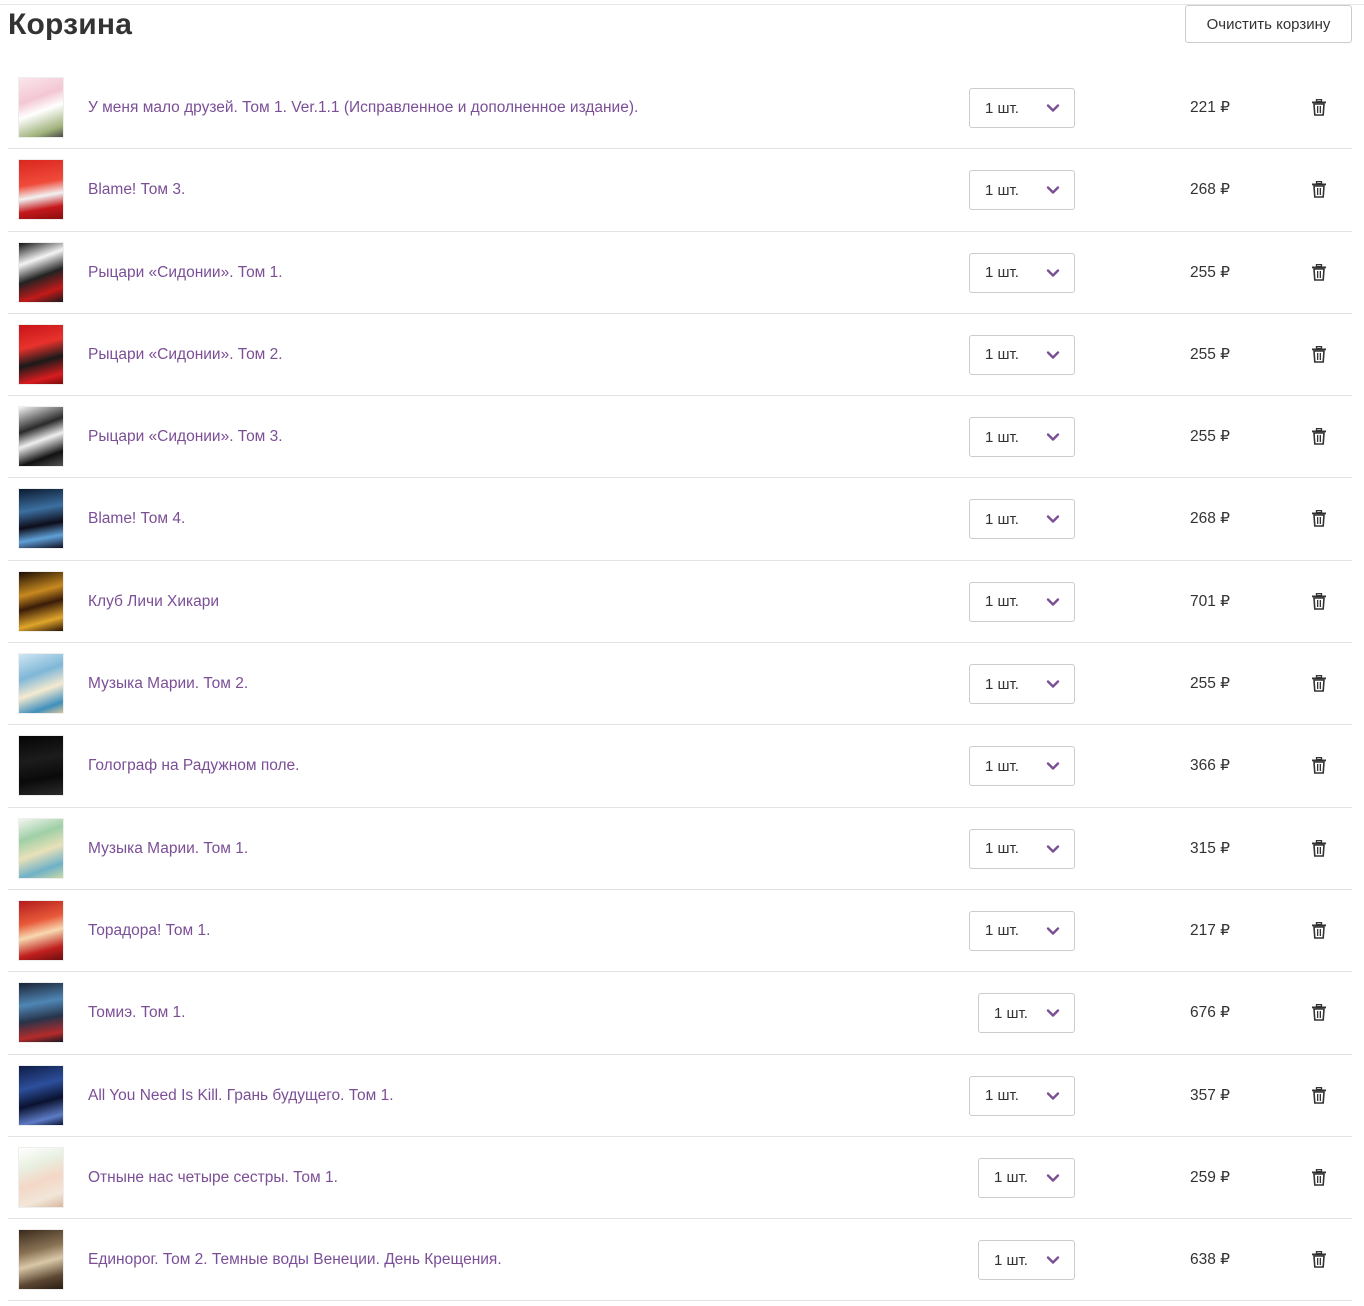  I want to click on item-title-link: Томиэ. Том 1., so click(136, 1013).